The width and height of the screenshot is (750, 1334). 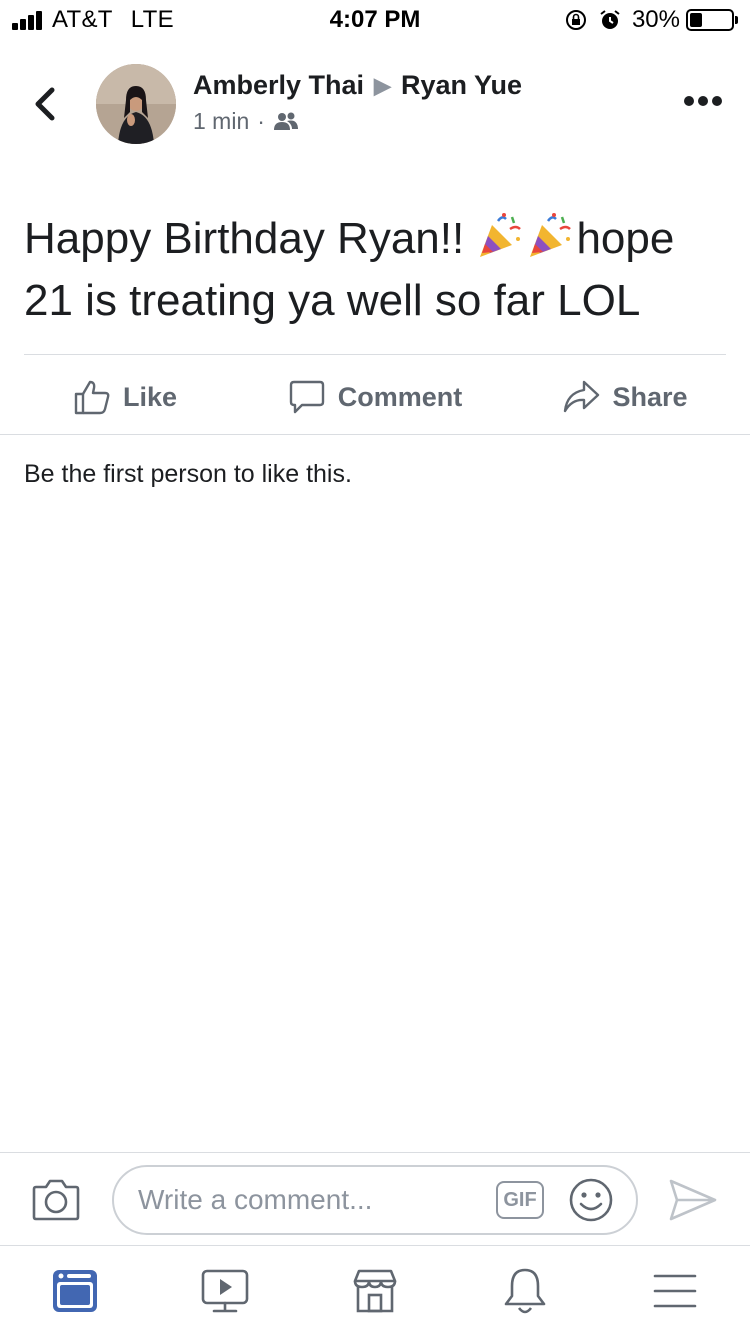 I want to click on post-meta: 1 min ·, so click(x=246, y=121).